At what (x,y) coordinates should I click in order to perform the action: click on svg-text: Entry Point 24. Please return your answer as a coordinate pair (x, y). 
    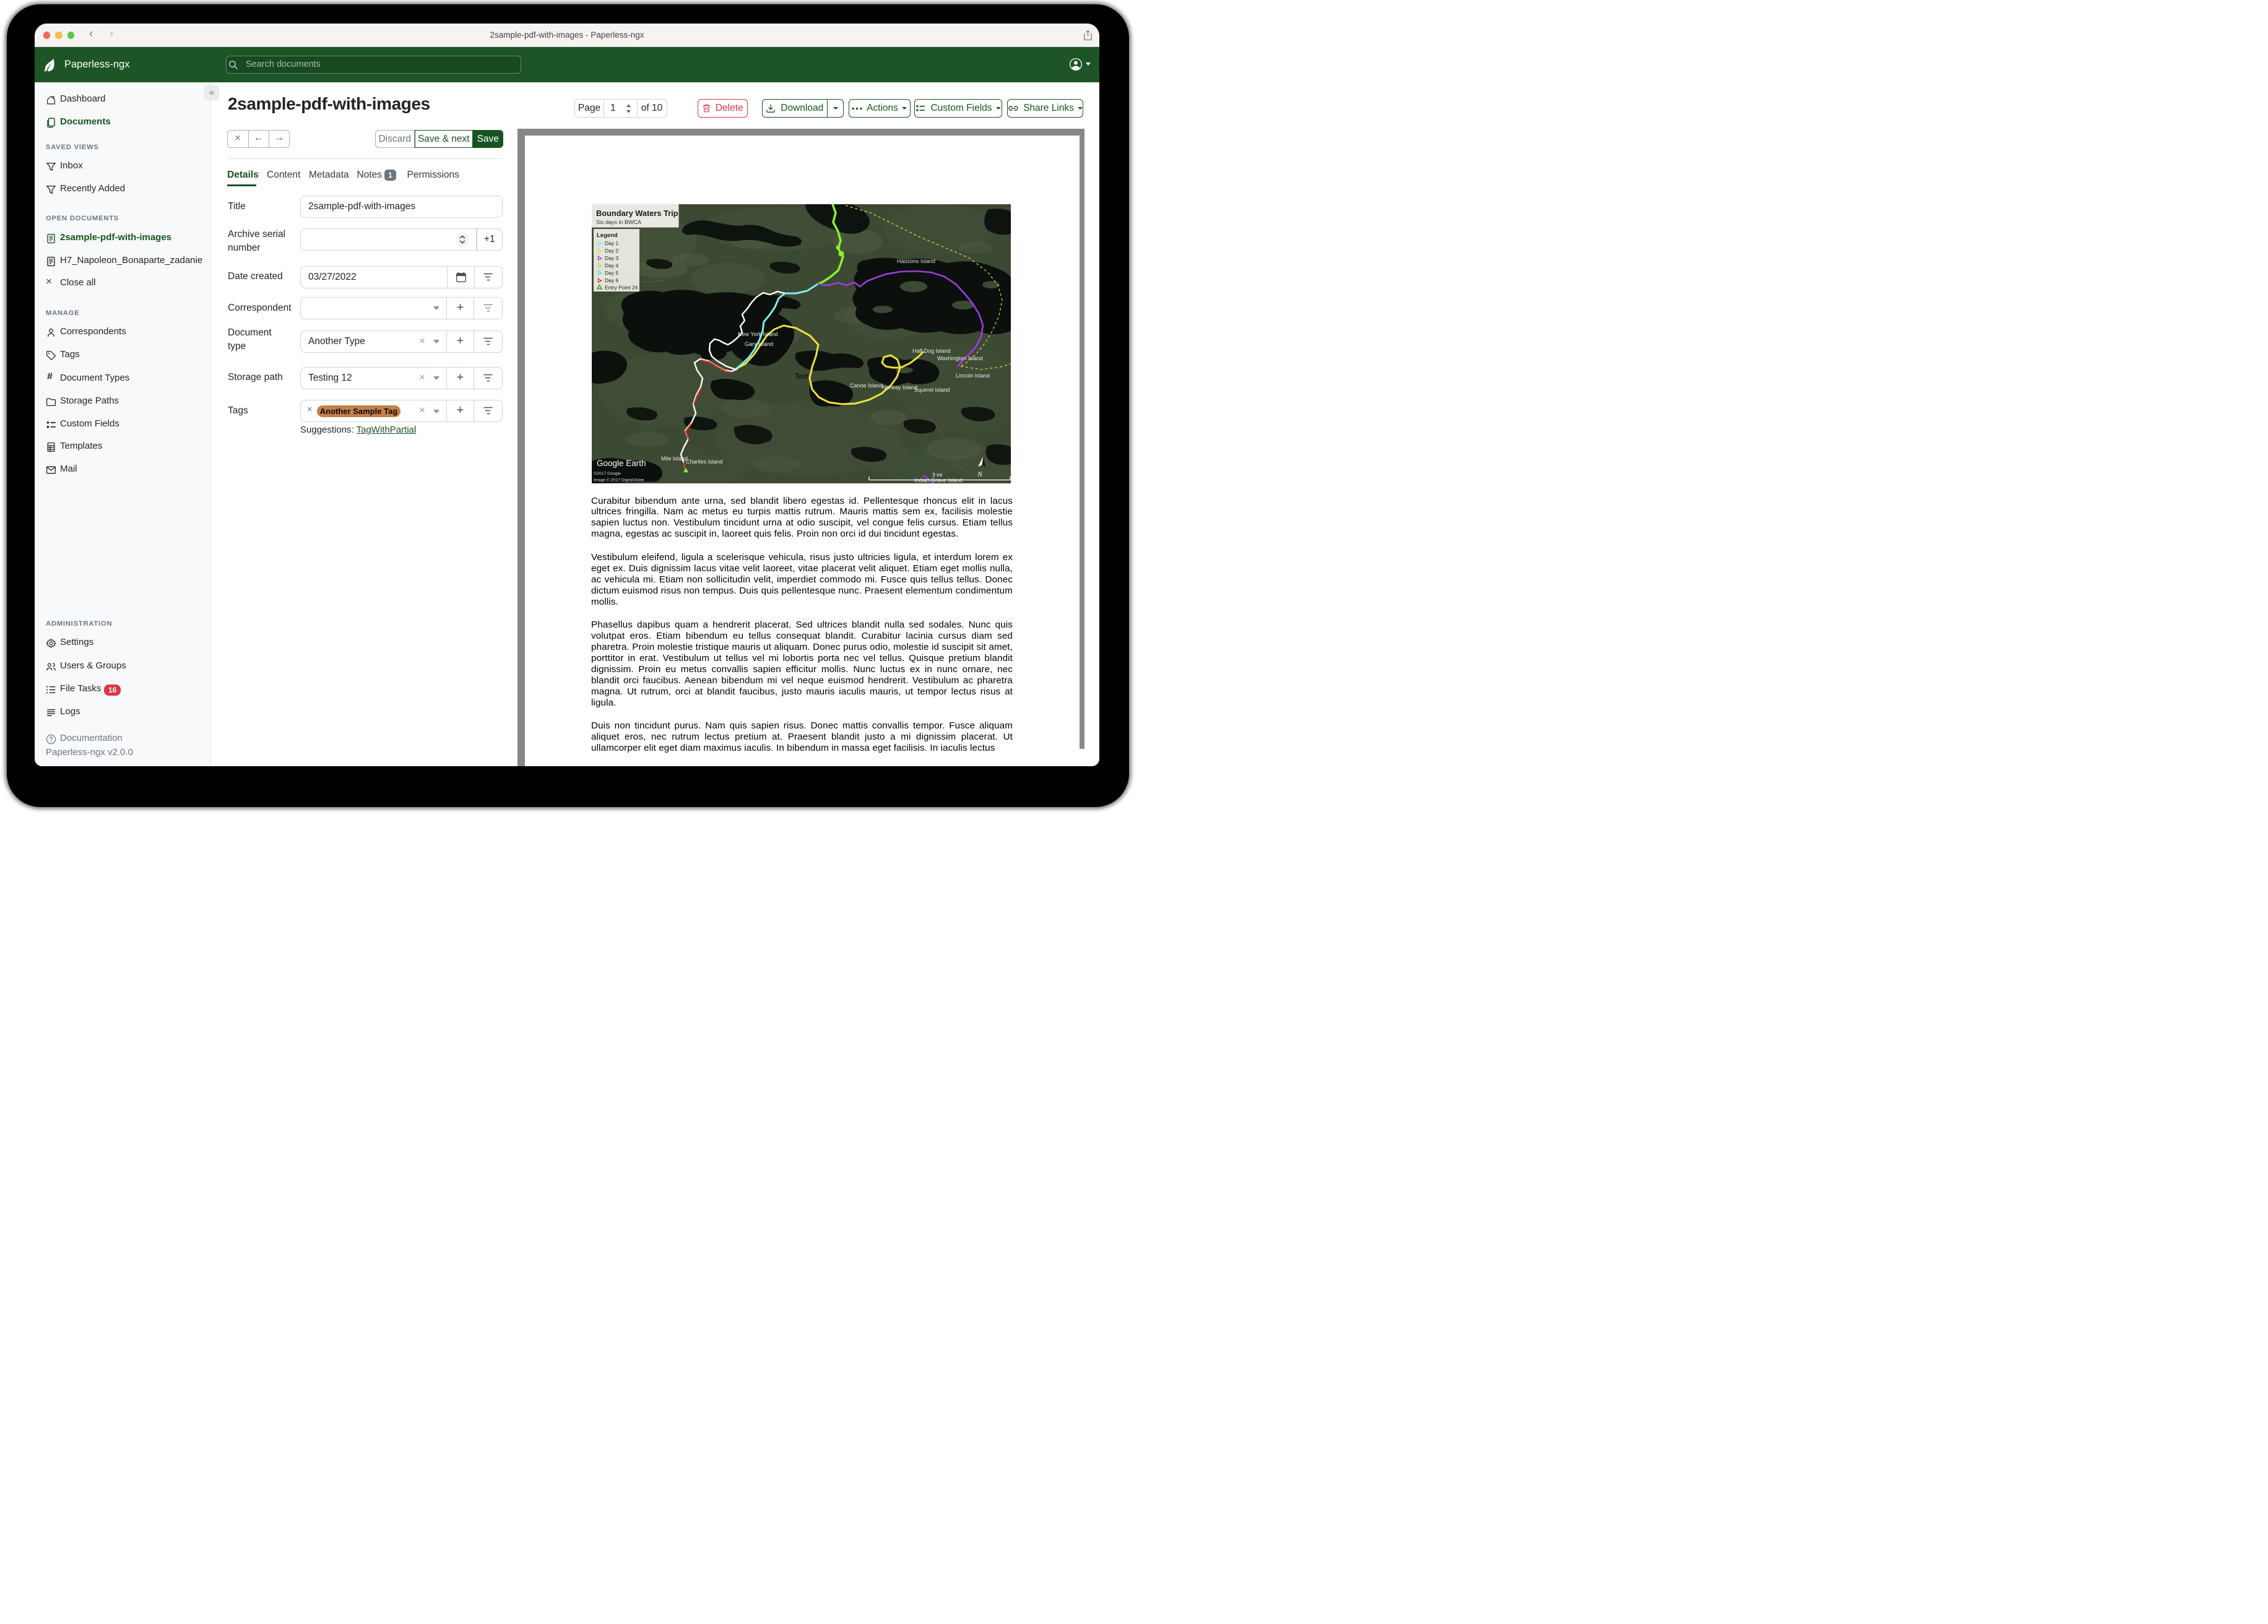
    Looking at the image, I should click on (621, 288).